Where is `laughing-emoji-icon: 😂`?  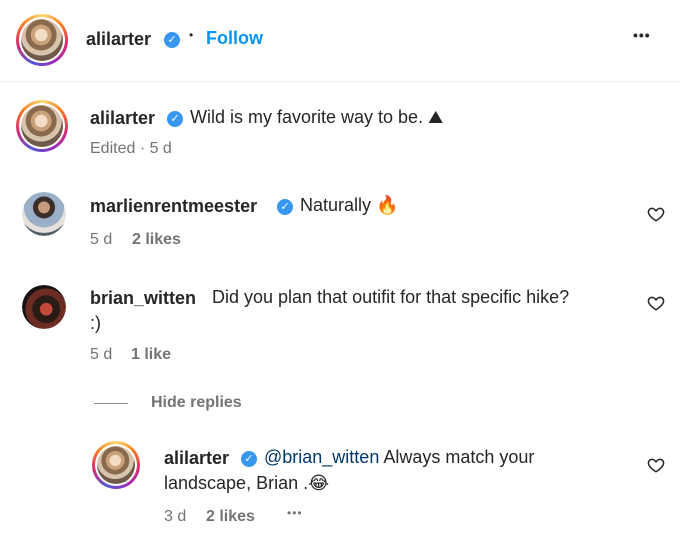 laughing-emoji-icon: 😂 is located at coordinates (319, 483).